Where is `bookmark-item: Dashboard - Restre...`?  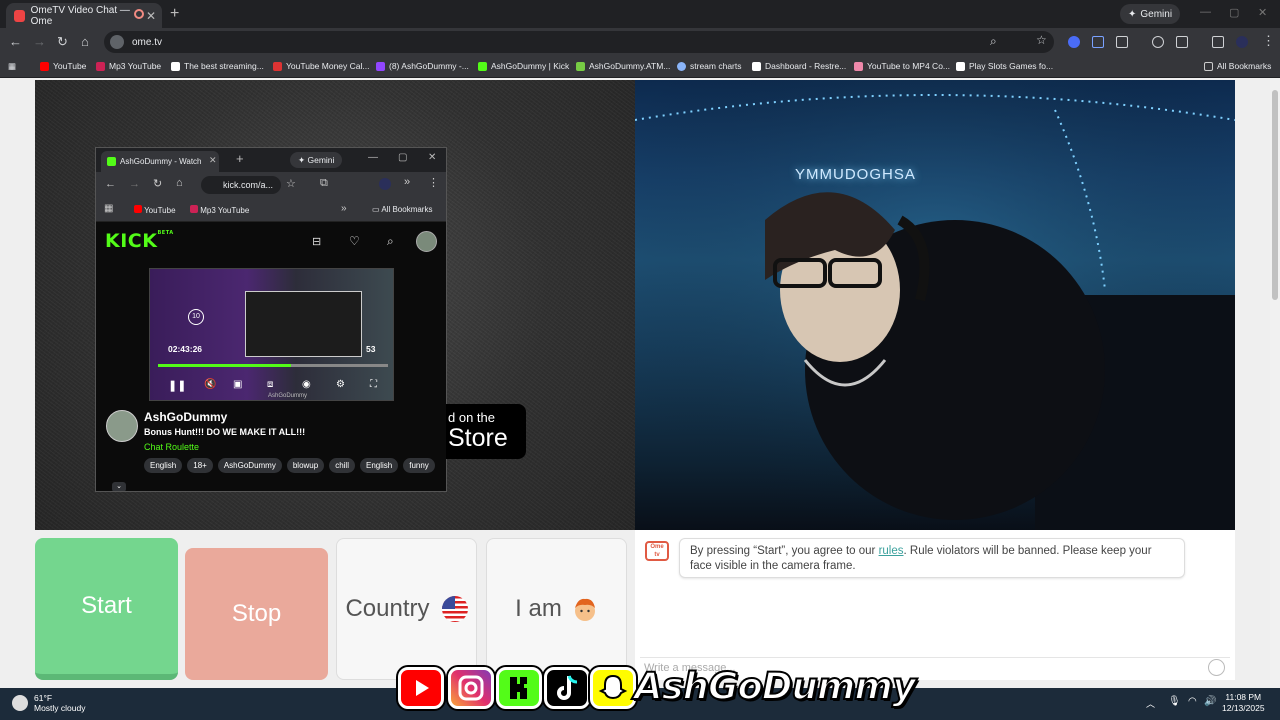 bookmark-item: Dashboard - Restre... is located at coordinates (799, 66).